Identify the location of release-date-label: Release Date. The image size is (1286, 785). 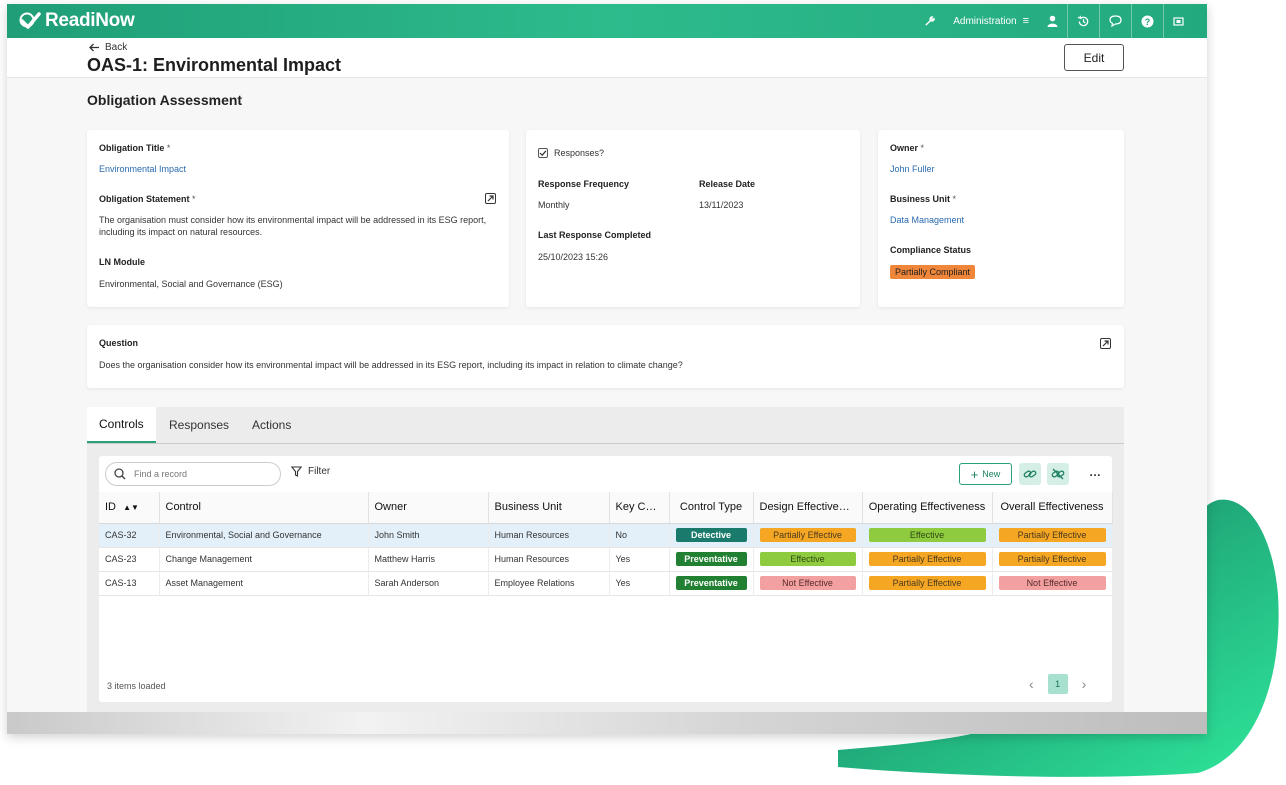
(727, 184).